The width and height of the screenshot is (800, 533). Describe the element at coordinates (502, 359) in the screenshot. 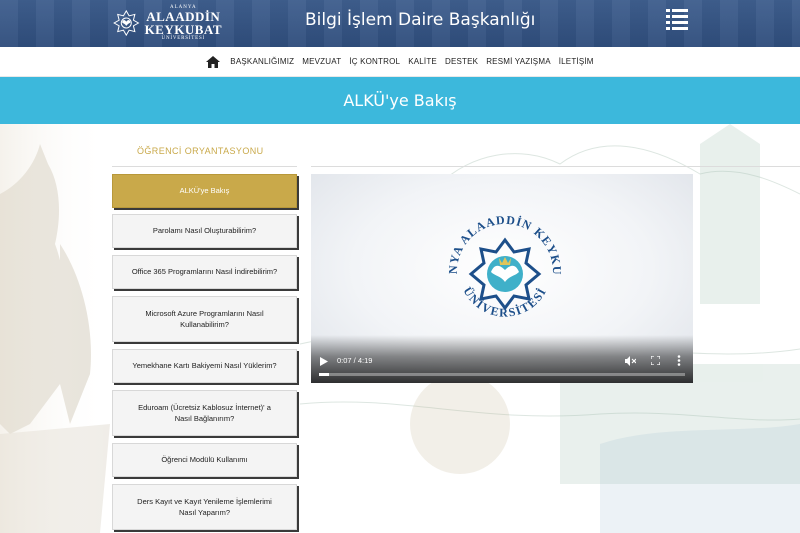

I see `video-controls: 0:07 / 4:19` at that location.